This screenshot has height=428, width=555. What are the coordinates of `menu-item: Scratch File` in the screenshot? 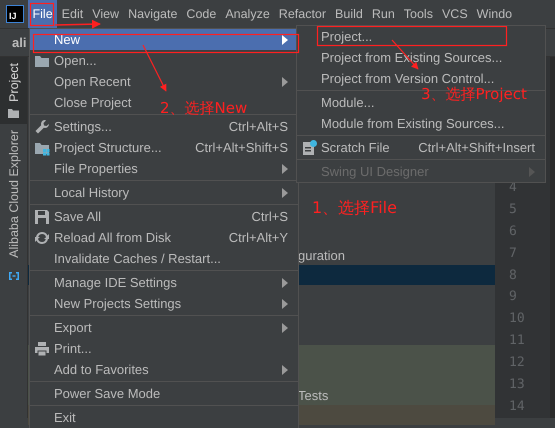 It's located at (355, 147).